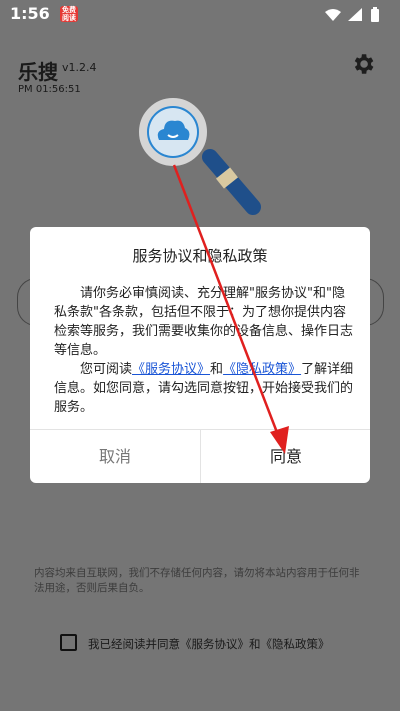 Image resolution: width=400 pixels, height=711 pixels. I want to click on app-version: v1.2.4, so click(79, 67).